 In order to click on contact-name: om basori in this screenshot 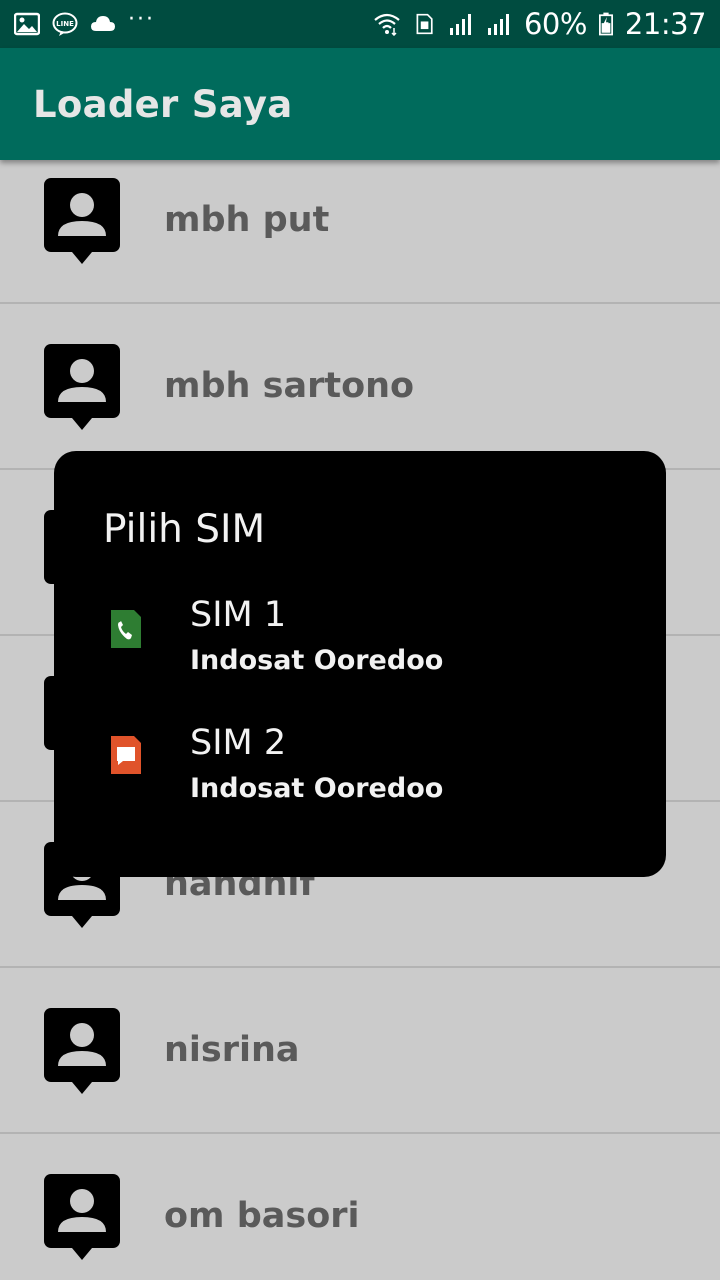, I will do `click(262, 1216)`.